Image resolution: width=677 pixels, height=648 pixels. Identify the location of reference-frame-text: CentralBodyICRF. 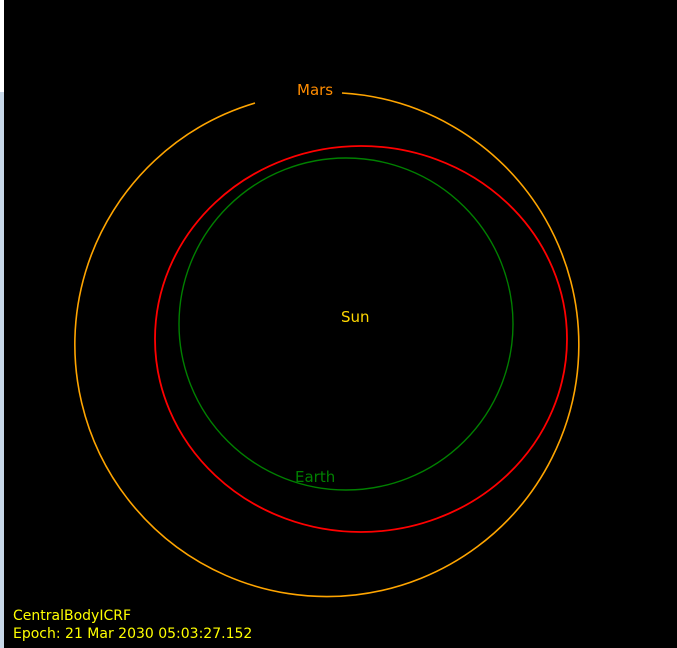
(72, 616).